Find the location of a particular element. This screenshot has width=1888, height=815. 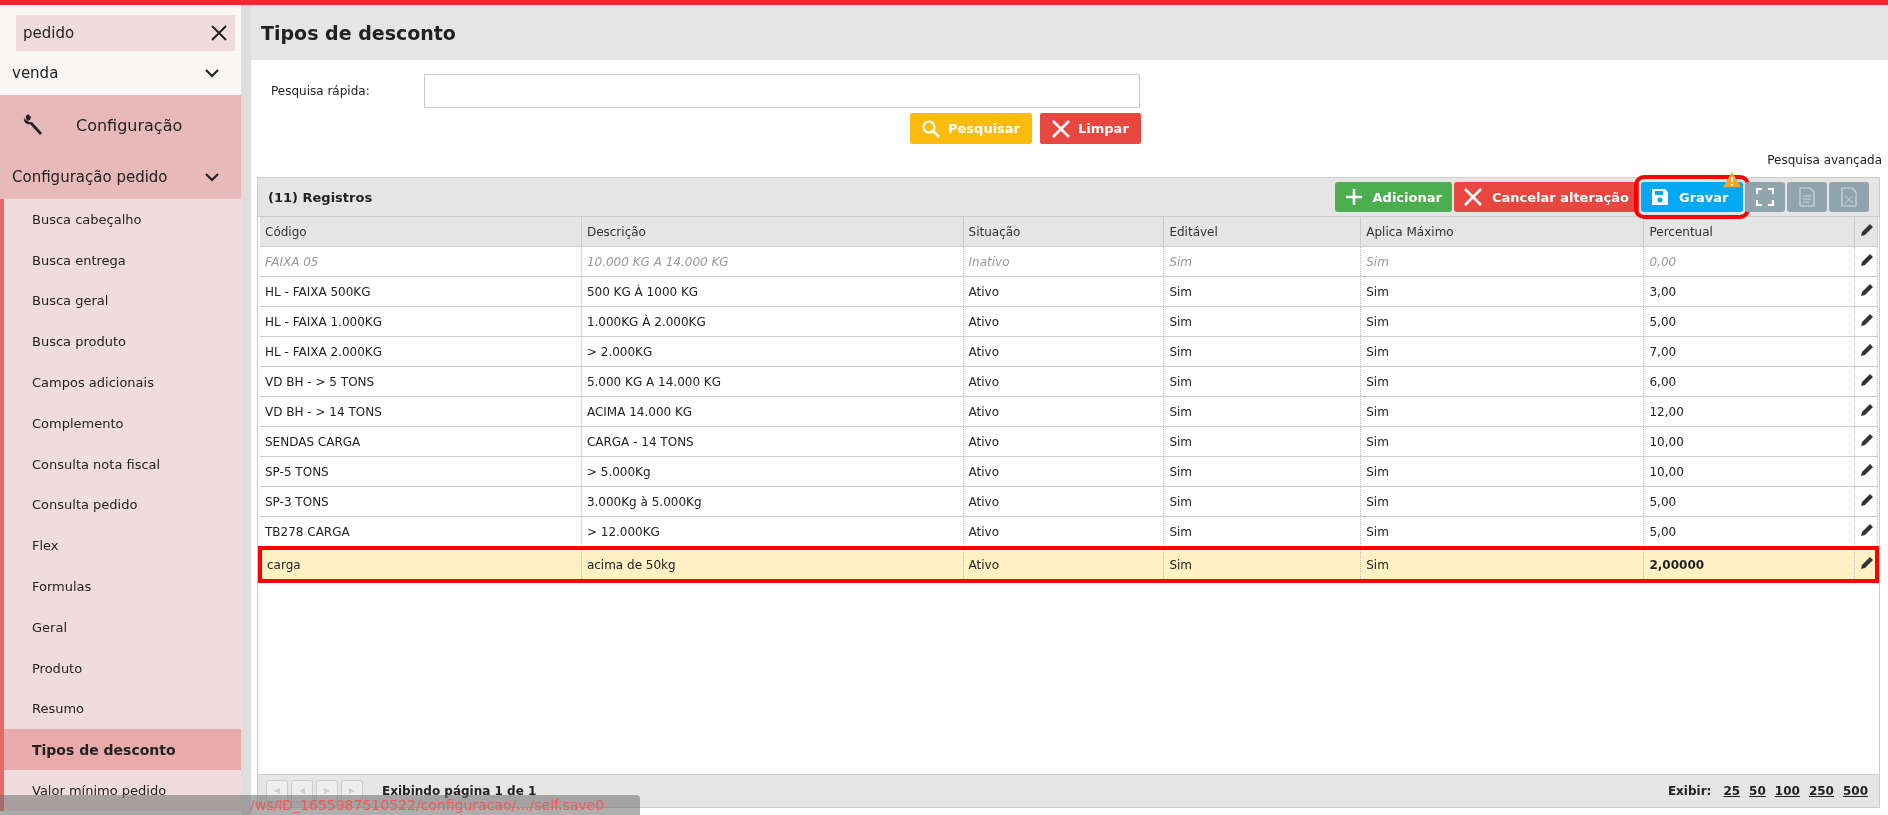

menu-search-input: pedido is located at coordinates (98, 33).